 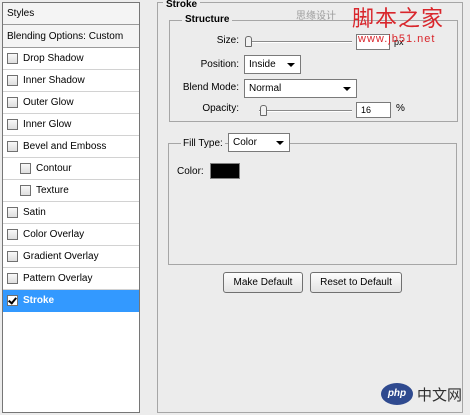 What do you see at coordinates (48, 102) in the screenshot?
I see `style-item-label: Outer Glow` at bounding box center [48, 102].